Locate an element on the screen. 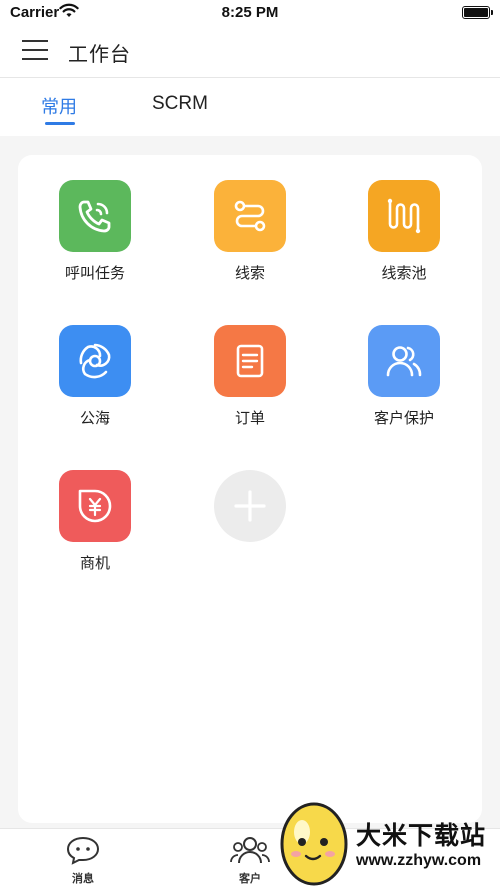 This screenshot has width=500, height=888. grid-item-lead-pool: 线索池 is located at coordinates (404, 240).